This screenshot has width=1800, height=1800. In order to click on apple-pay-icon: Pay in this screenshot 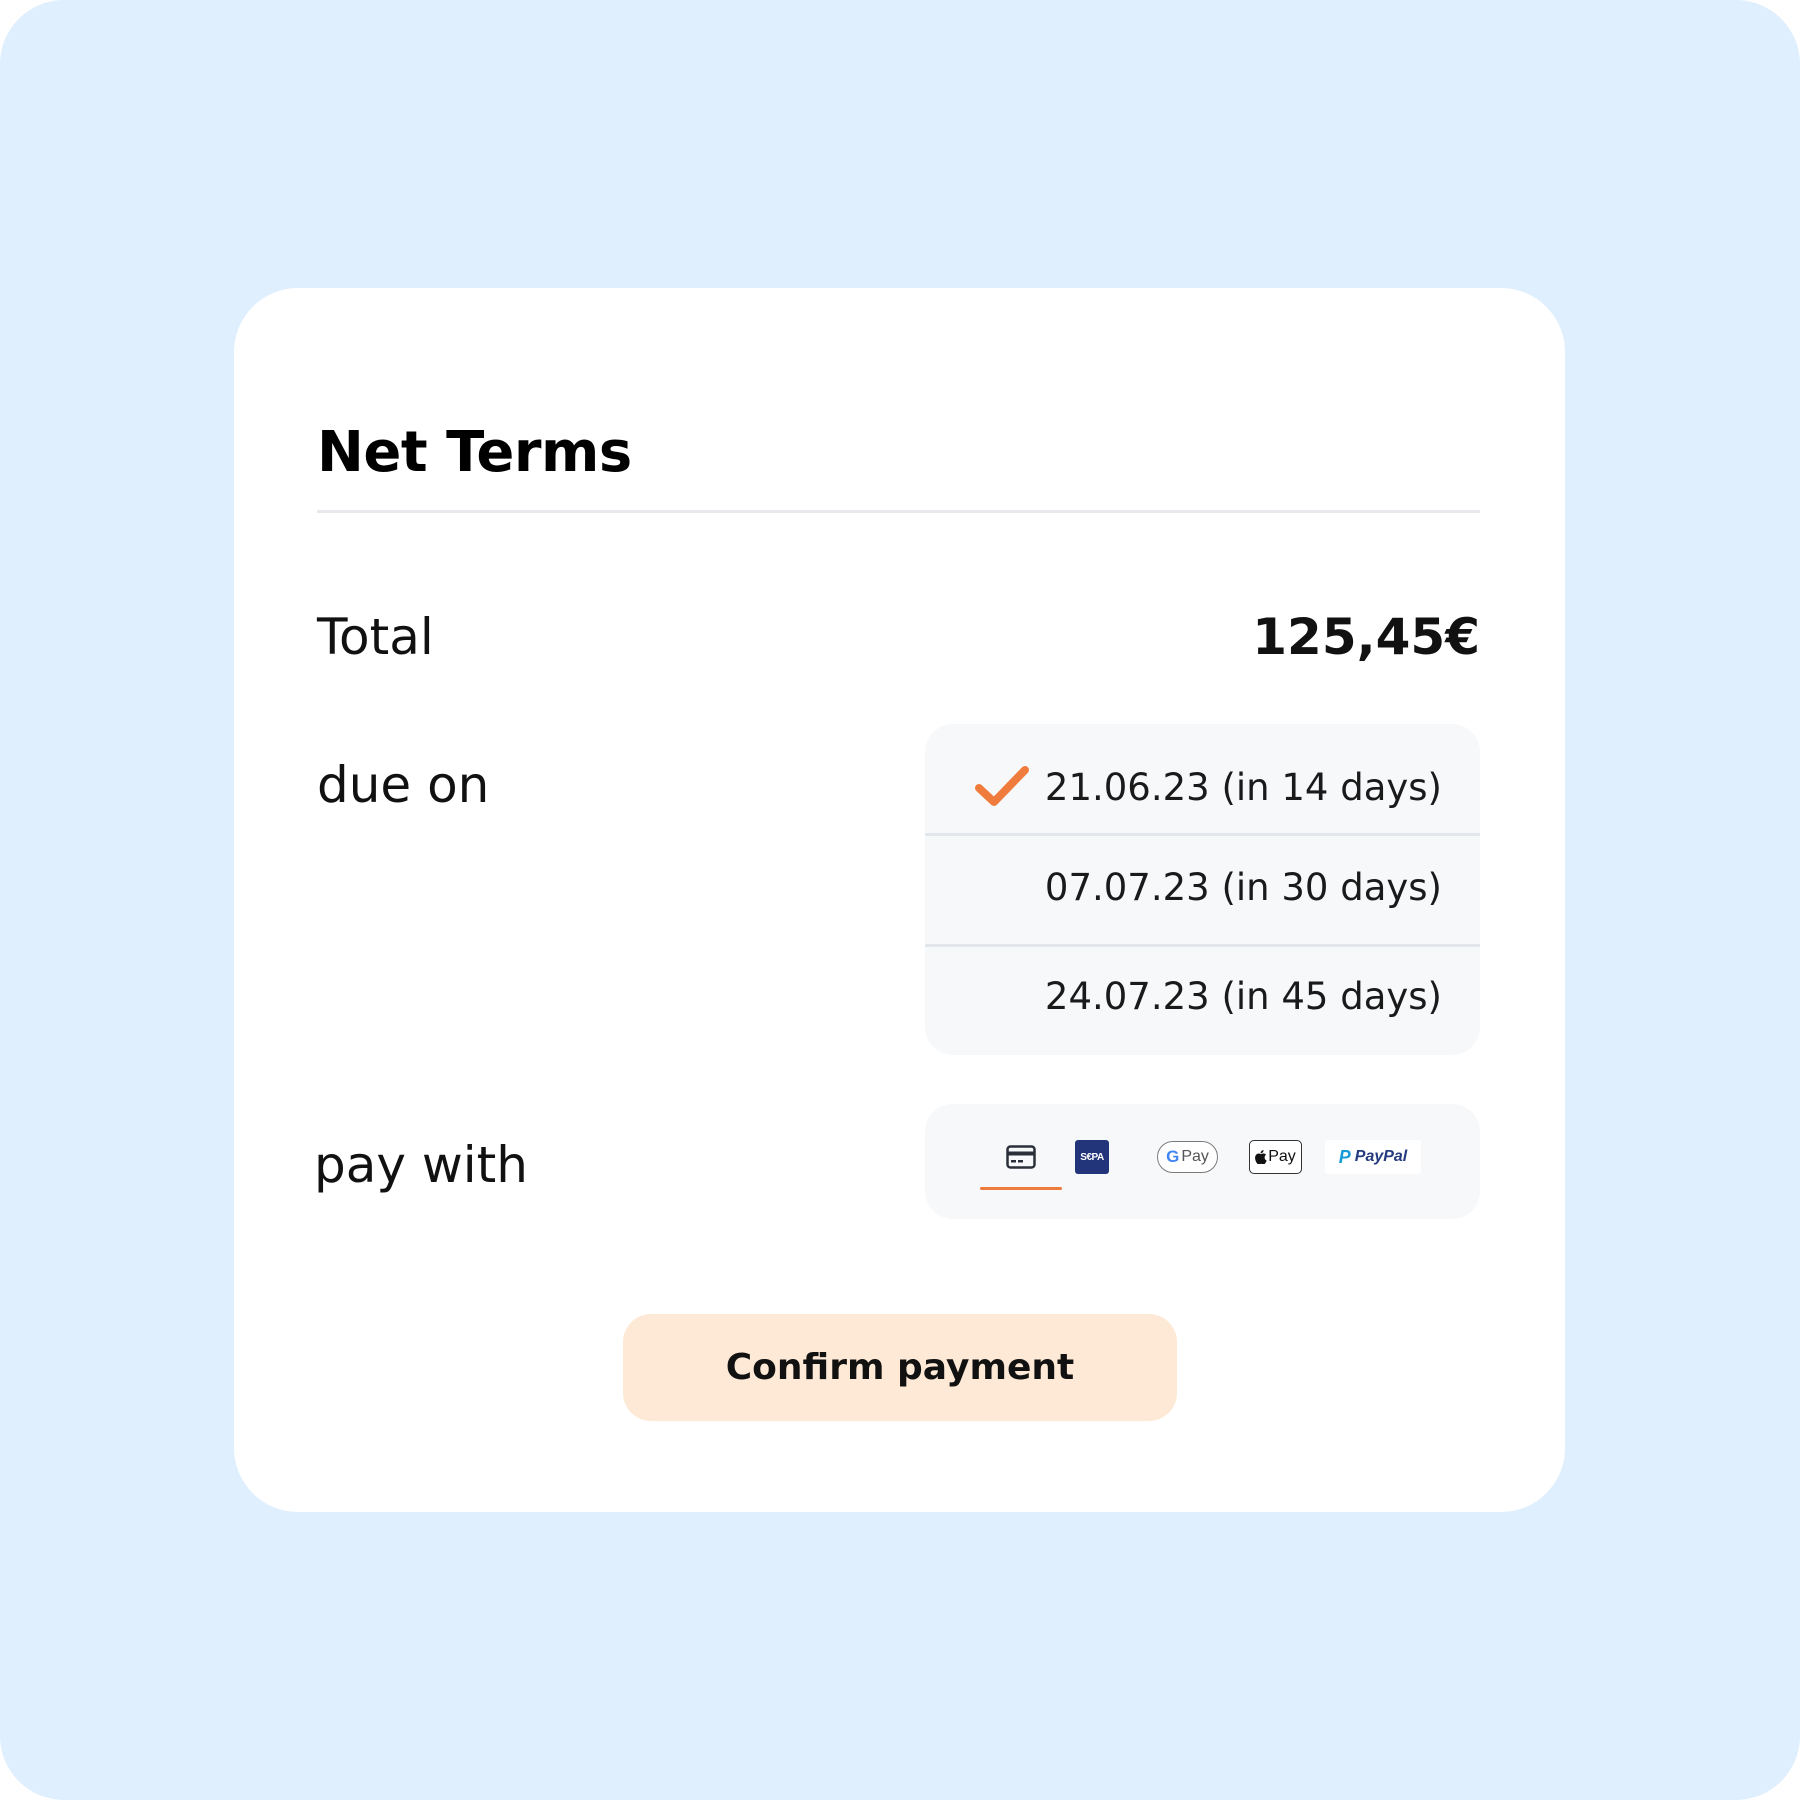, I will do `click(1275, 1157)`.